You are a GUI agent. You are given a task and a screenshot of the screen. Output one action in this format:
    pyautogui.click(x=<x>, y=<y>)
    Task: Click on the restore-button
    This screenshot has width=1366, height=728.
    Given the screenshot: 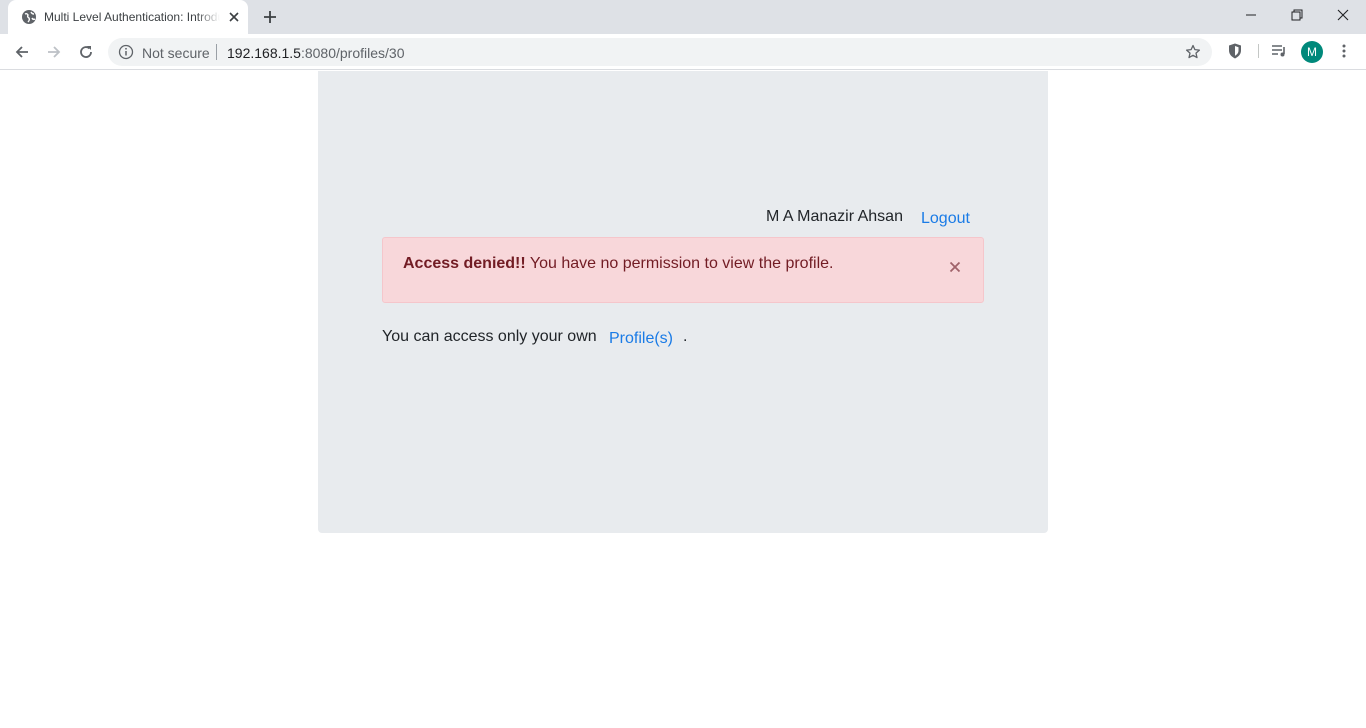 What is the action you would take?
    pyautogui.click(x=1297, y=15)
    